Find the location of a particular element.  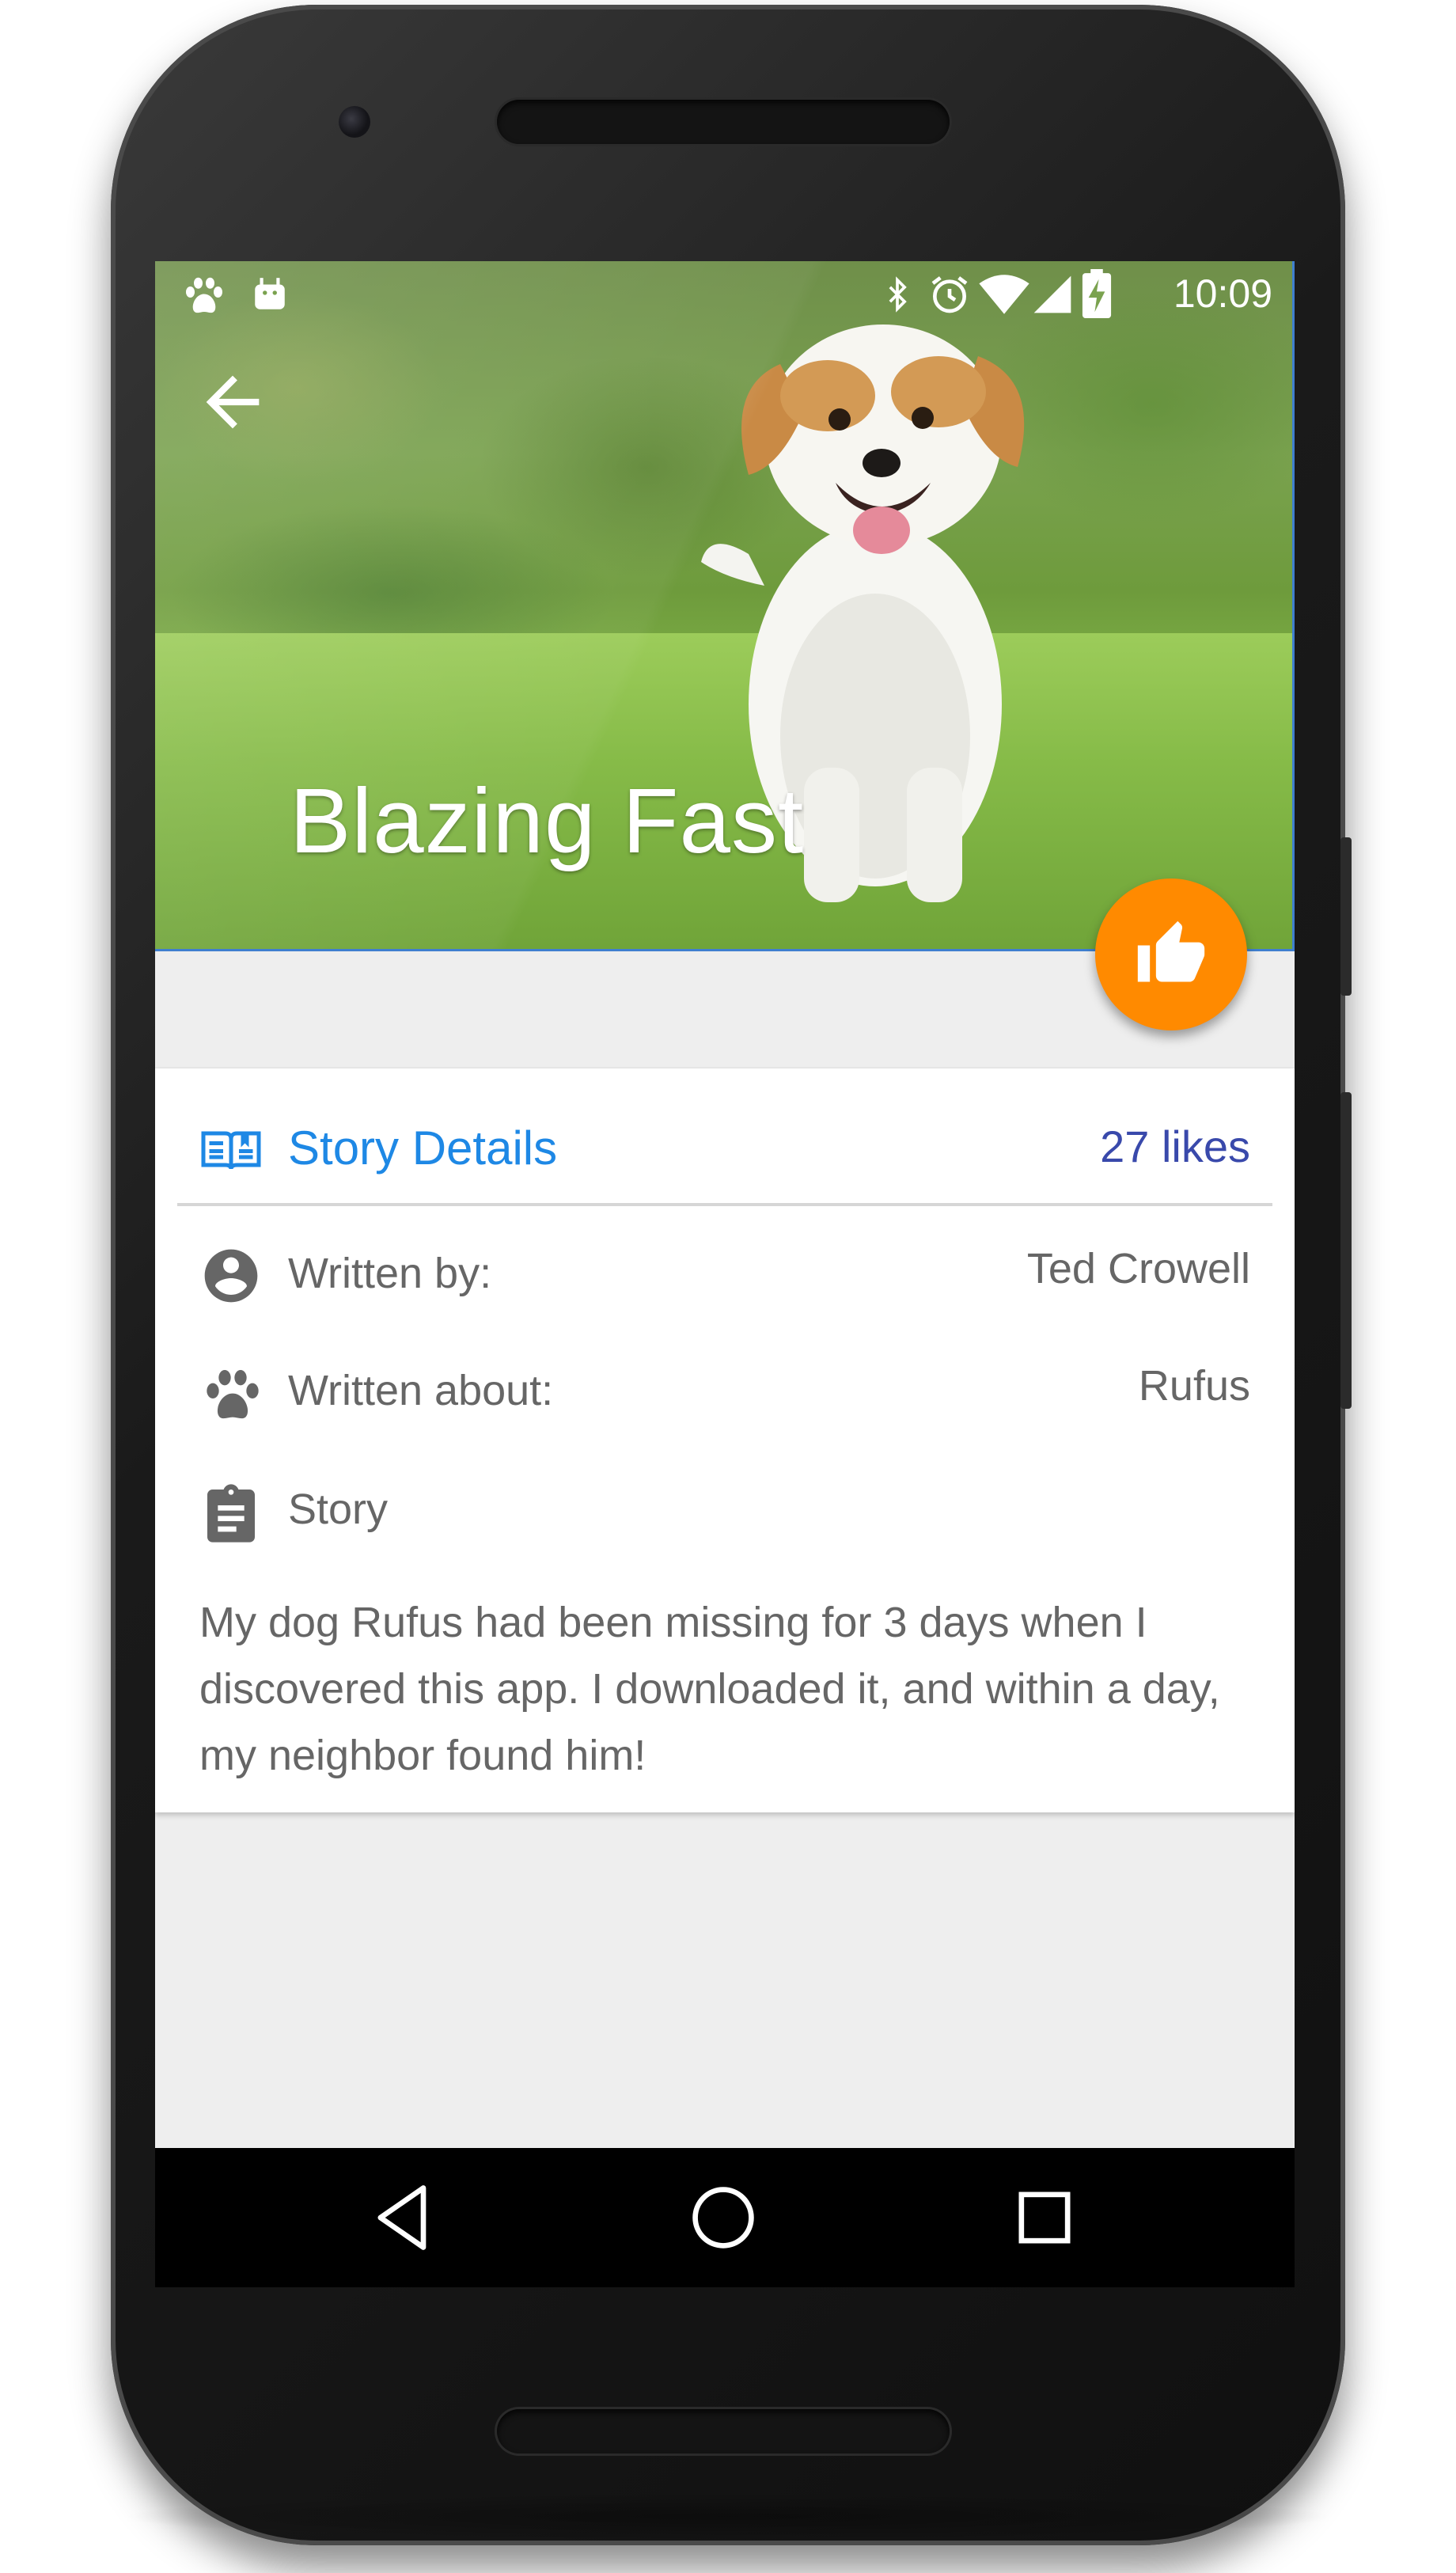

like-fab-button is located at coordinates (1171, 954).